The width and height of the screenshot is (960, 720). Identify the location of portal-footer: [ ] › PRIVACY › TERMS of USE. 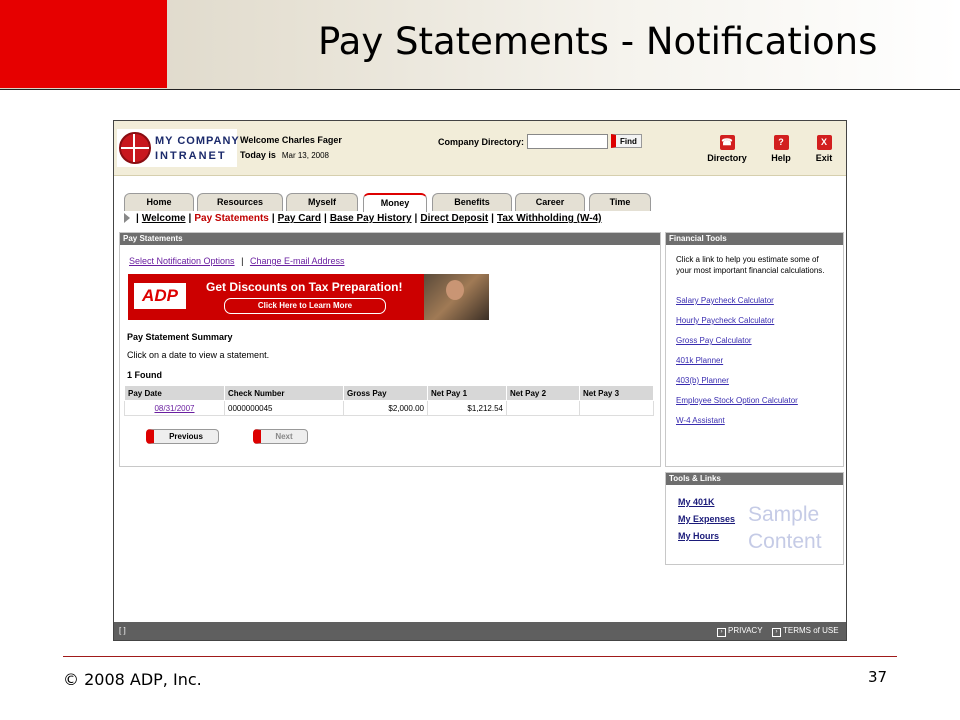
(480, 631).